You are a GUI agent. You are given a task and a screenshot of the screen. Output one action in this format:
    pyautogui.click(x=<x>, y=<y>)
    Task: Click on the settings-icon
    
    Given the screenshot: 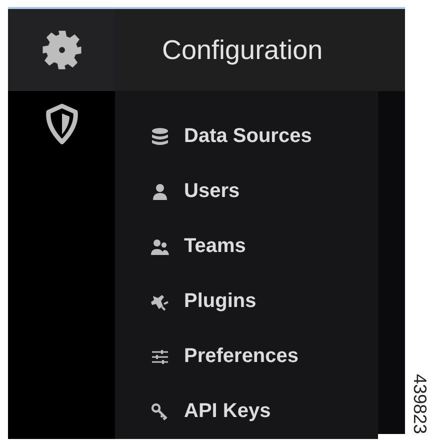 What is the action you would take?
    pyautogui.click(x=61, y=50)
    